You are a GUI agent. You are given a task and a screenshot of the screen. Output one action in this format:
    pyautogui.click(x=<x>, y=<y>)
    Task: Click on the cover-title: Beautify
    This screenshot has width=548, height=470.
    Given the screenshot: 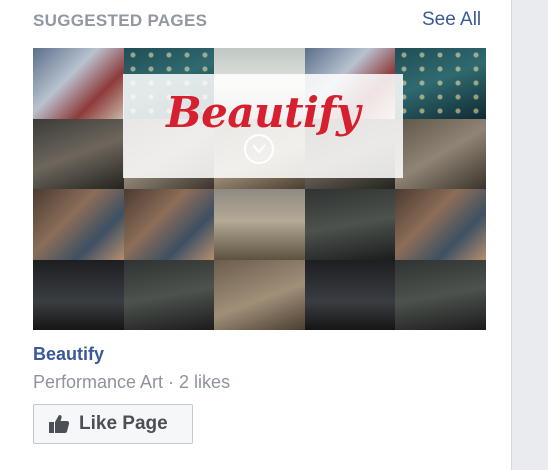 What is the action you would take?
    pyautogui.click(x=263, y=112)
    